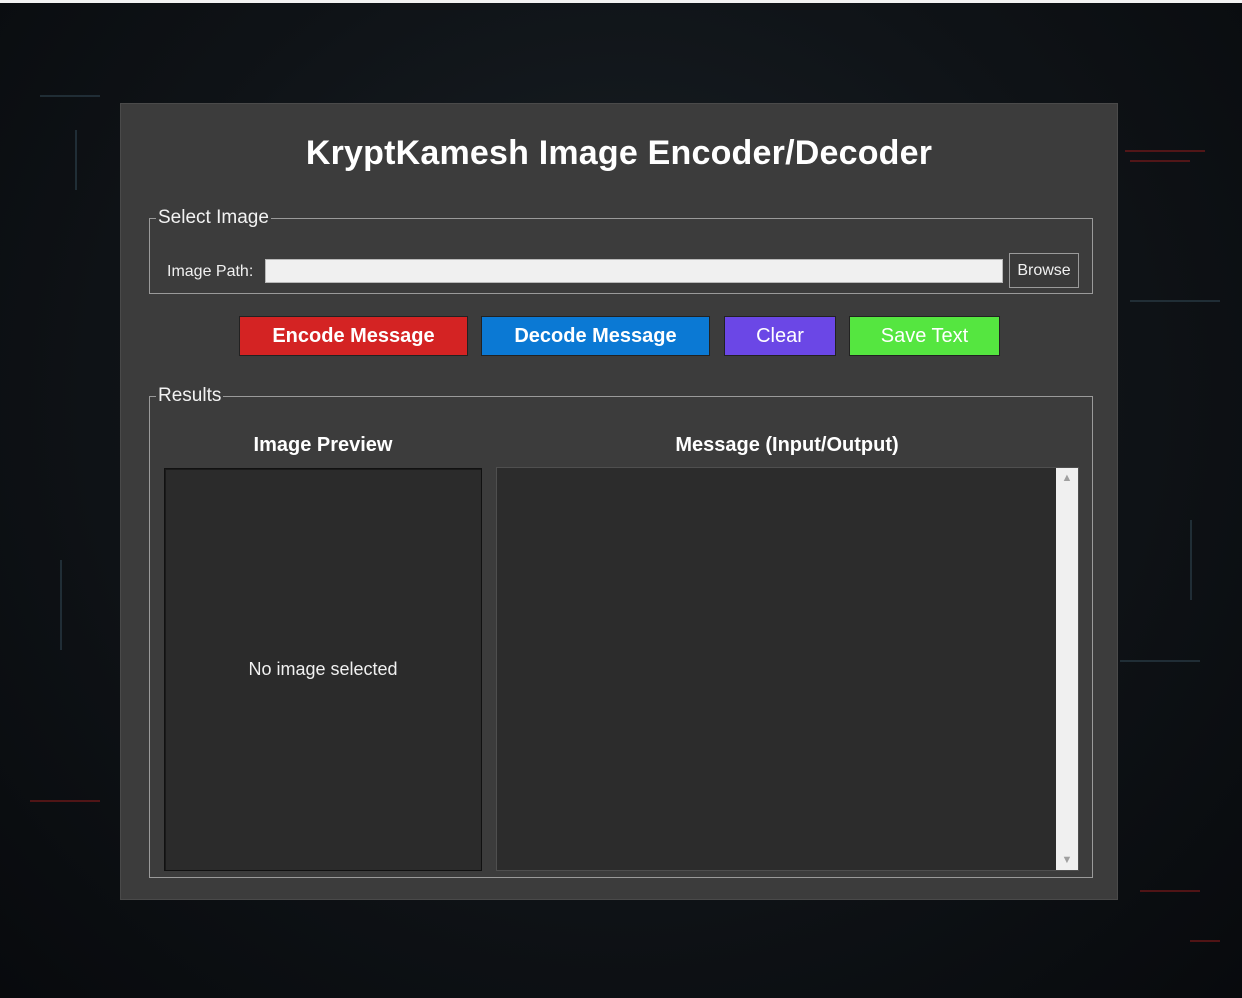  I want to click on clear-button: Clear, so click(780, 336).